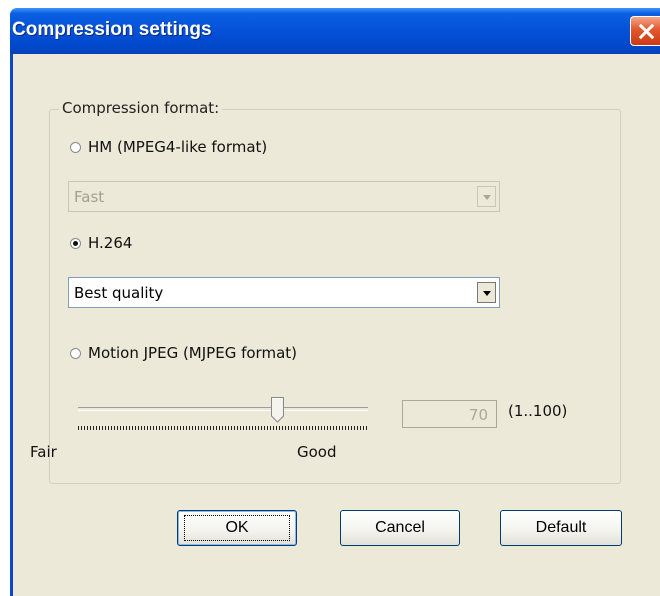 The width and height of the screenshot is (660, 596). Describe the element at coordinates (645, 31) in the screenshot. I see `close-icon` at that location.